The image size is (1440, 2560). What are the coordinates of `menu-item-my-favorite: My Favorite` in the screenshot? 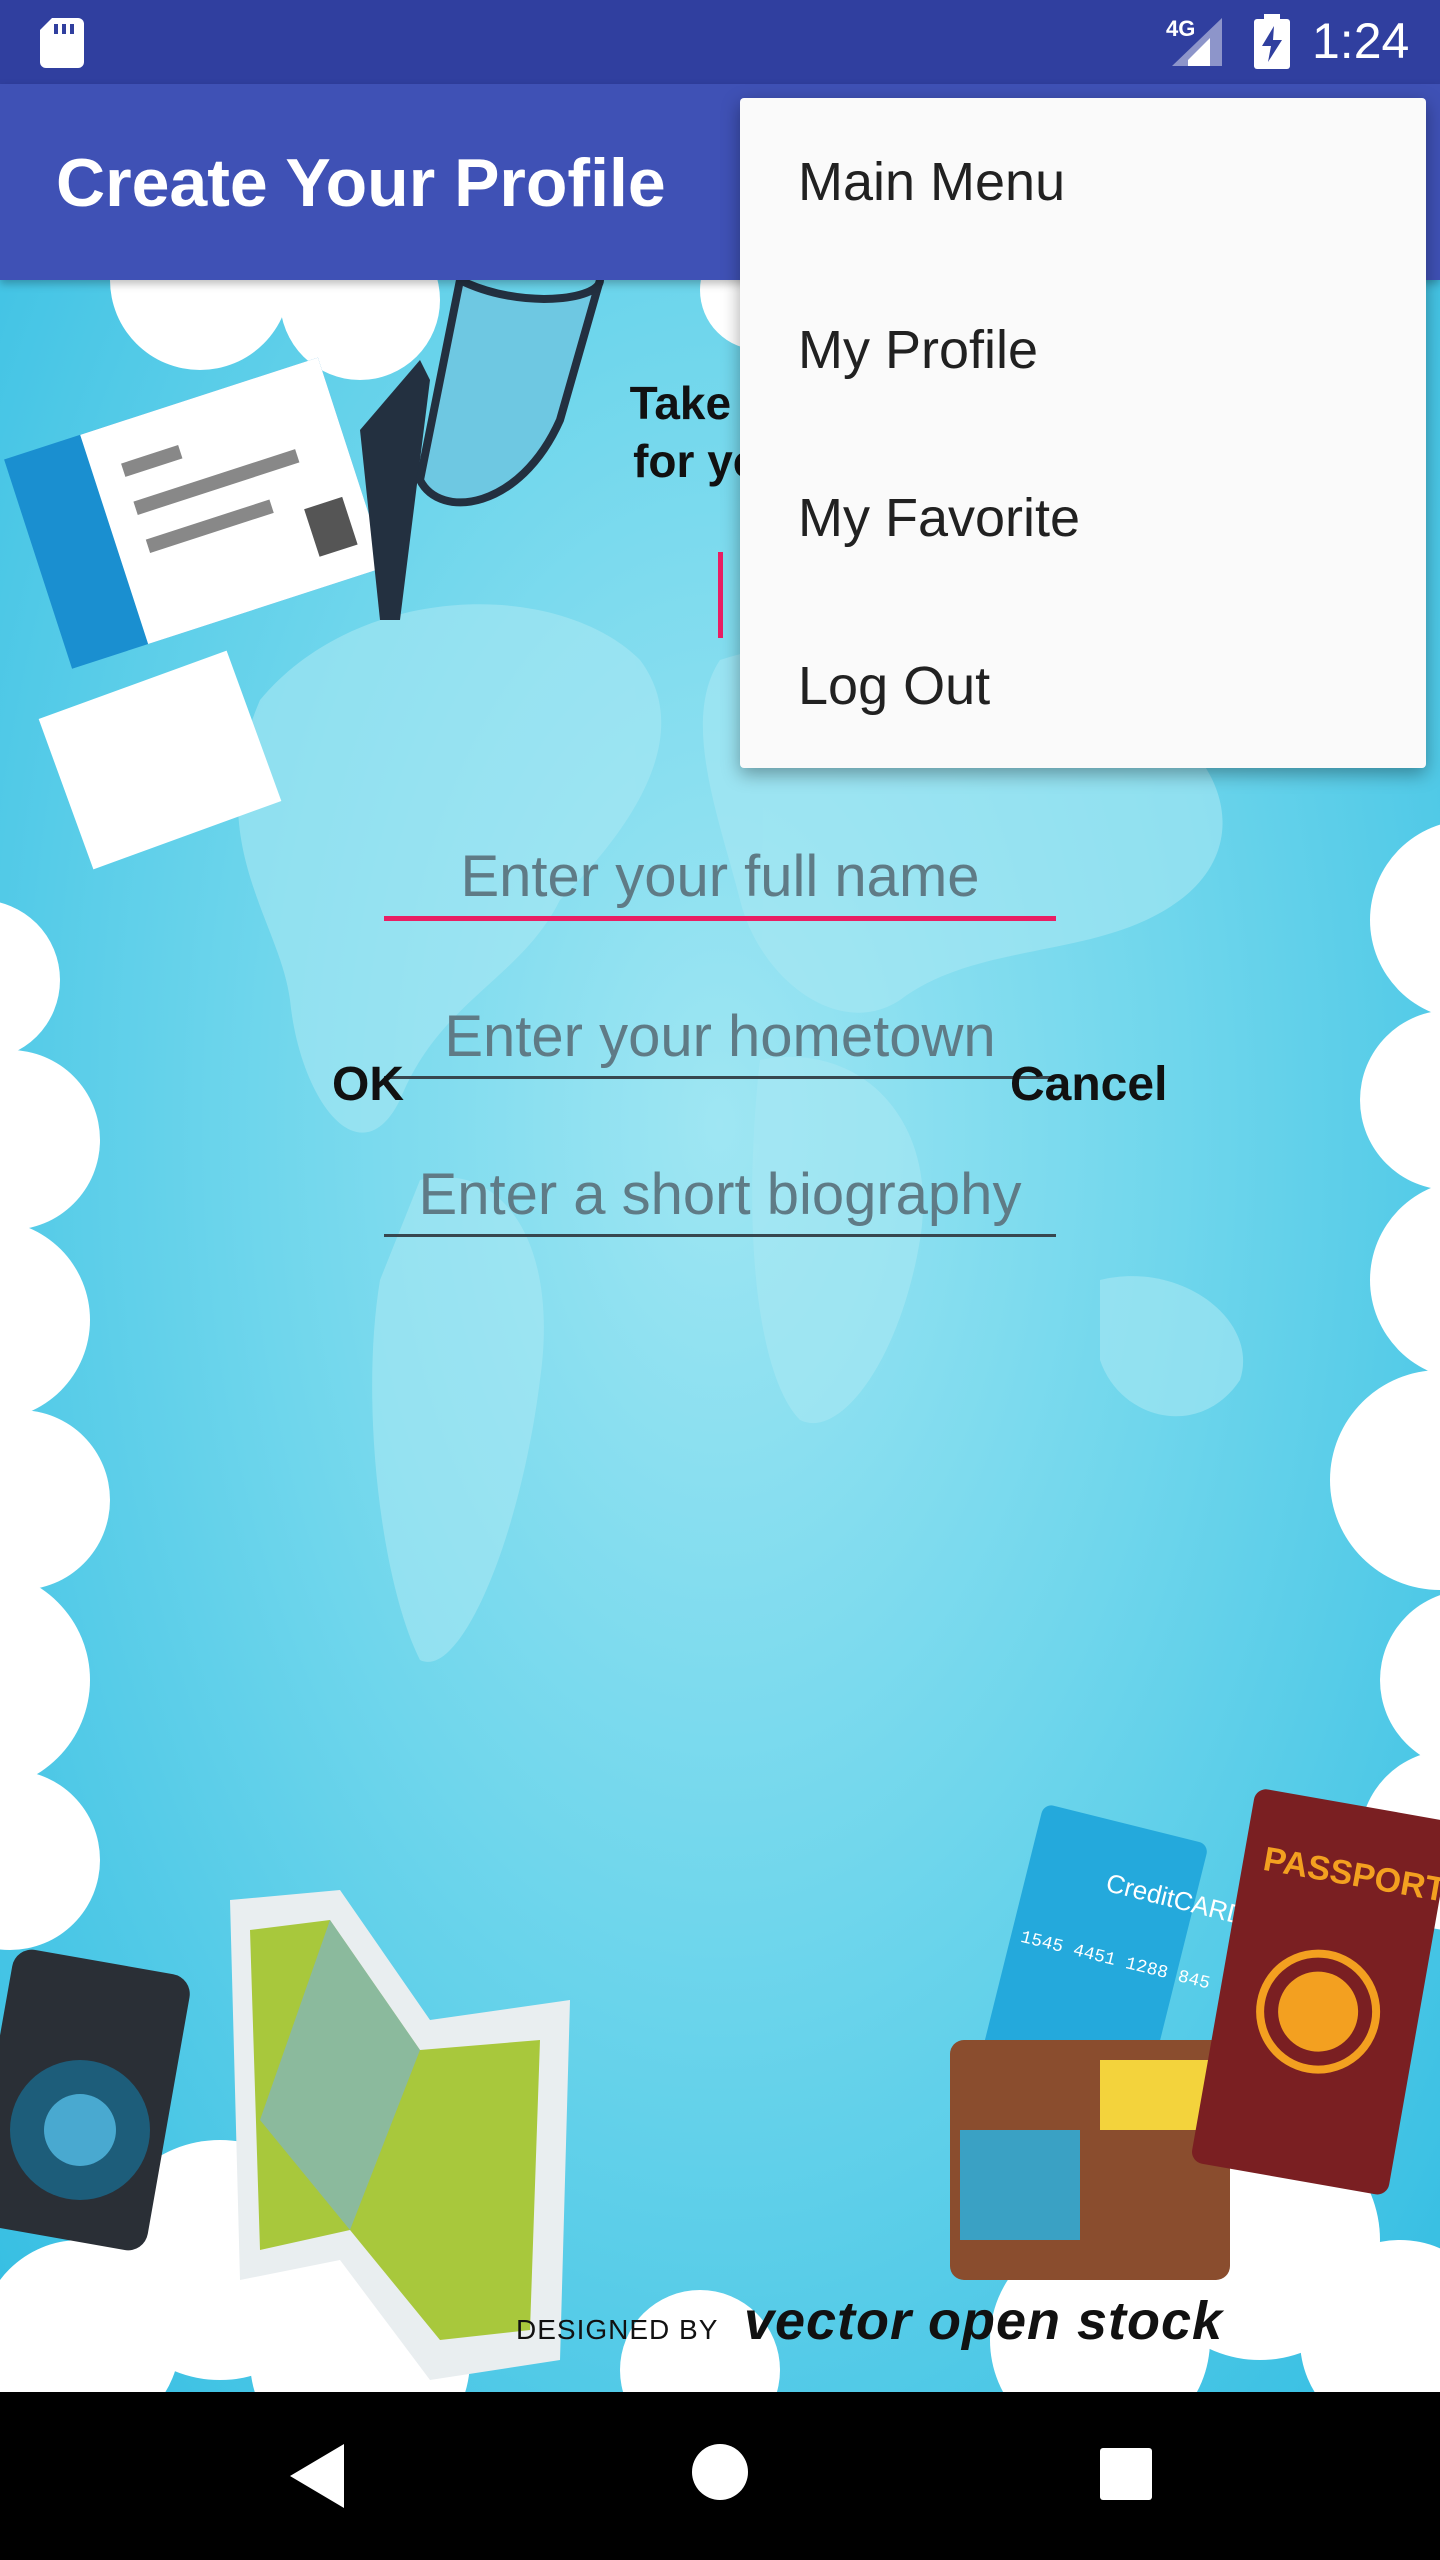 It's located at (1083, 518).